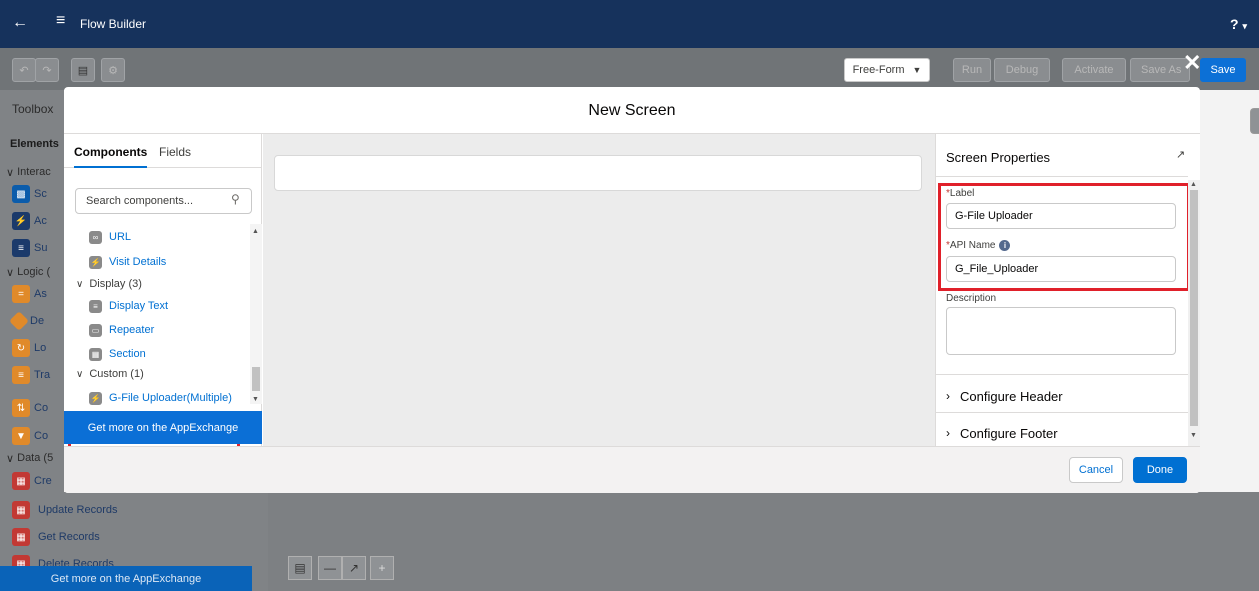 The width and height of the screenshot is (1259, 591). Describe the element at coordinates (40, 221) in the screenshot. I see `toolbox-item-label: Ac` at that location.